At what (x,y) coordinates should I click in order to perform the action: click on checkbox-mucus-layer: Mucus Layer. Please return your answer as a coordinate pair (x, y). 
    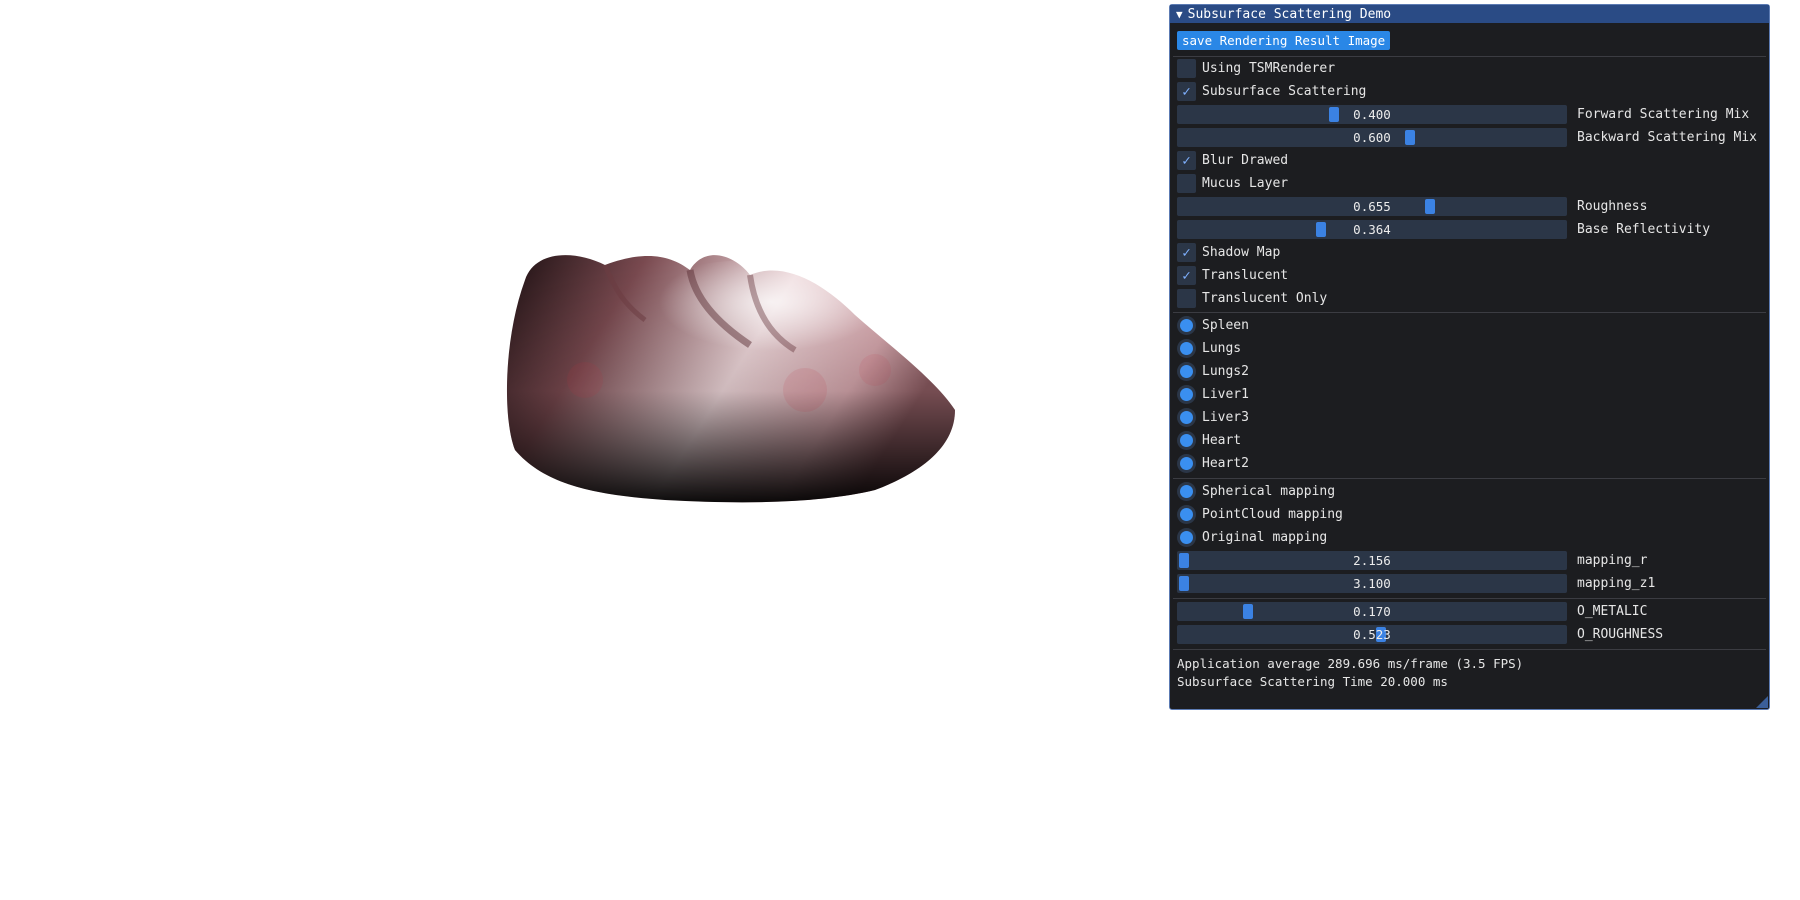
    Looking at the image, I should click on (1232, 183).